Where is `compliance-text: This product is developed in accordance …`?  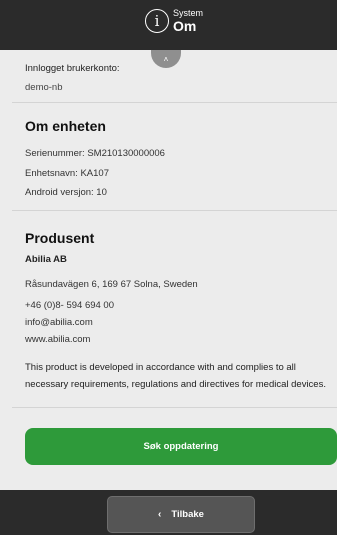
compliance-text: This product is developed in accordance … is located at coordinates (175, 376).